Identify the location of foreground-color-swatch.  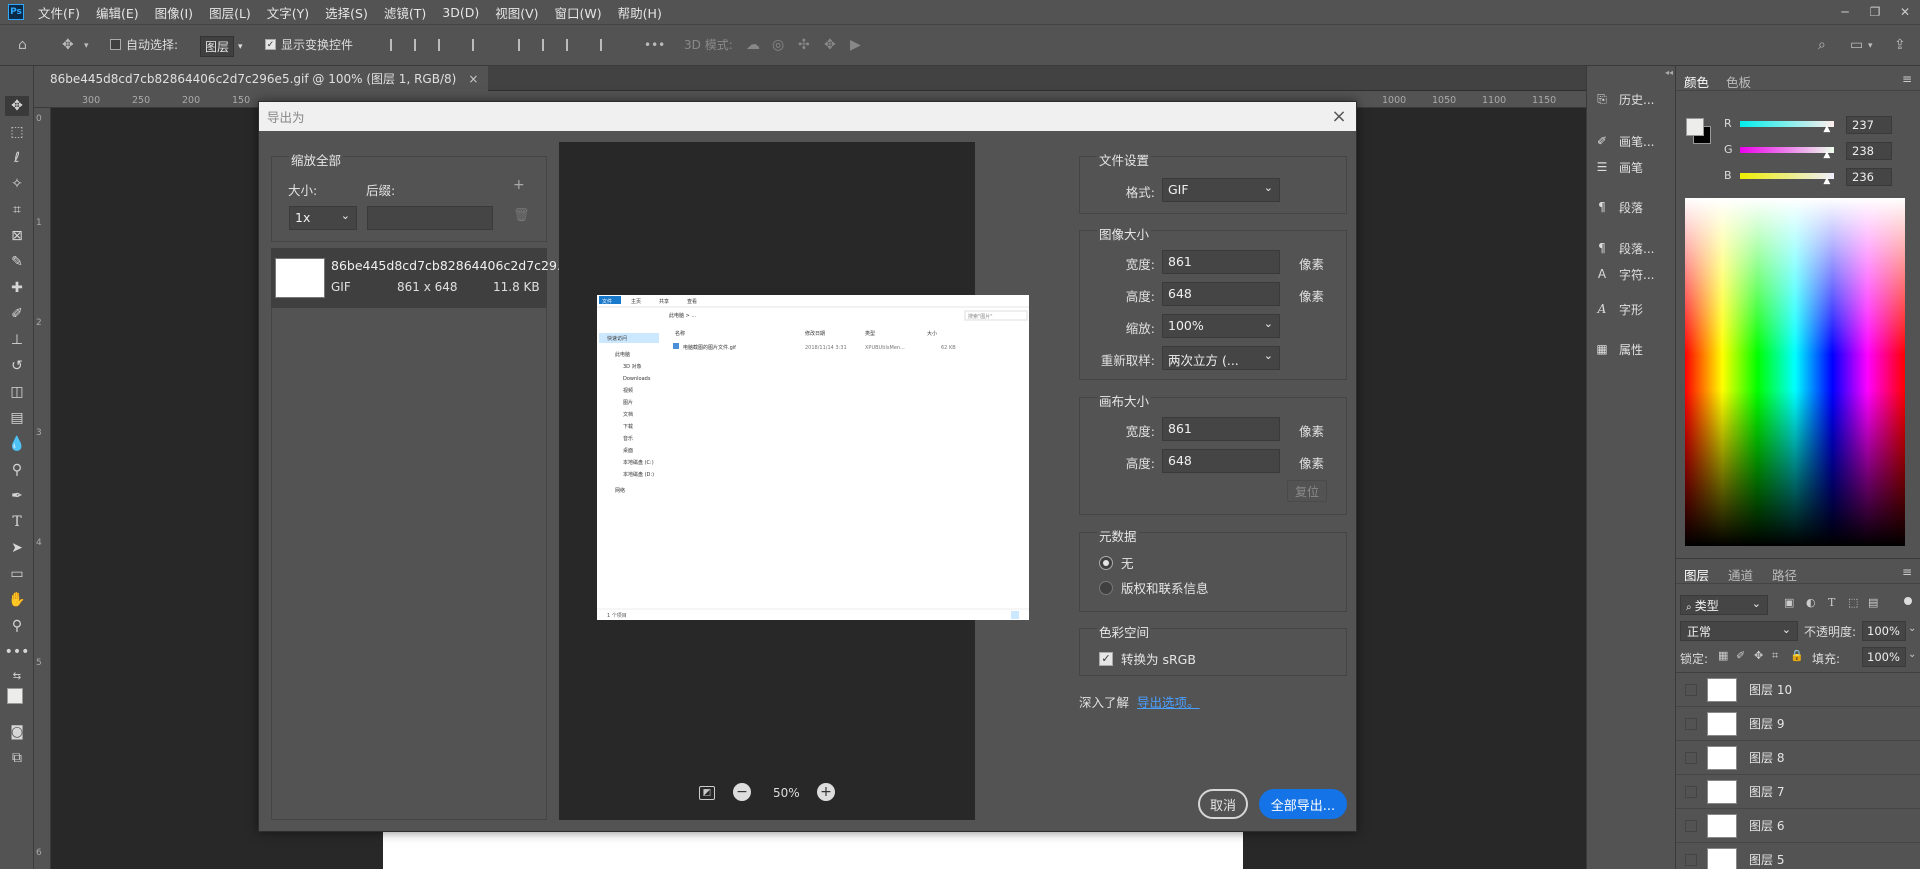
(1695, 127).